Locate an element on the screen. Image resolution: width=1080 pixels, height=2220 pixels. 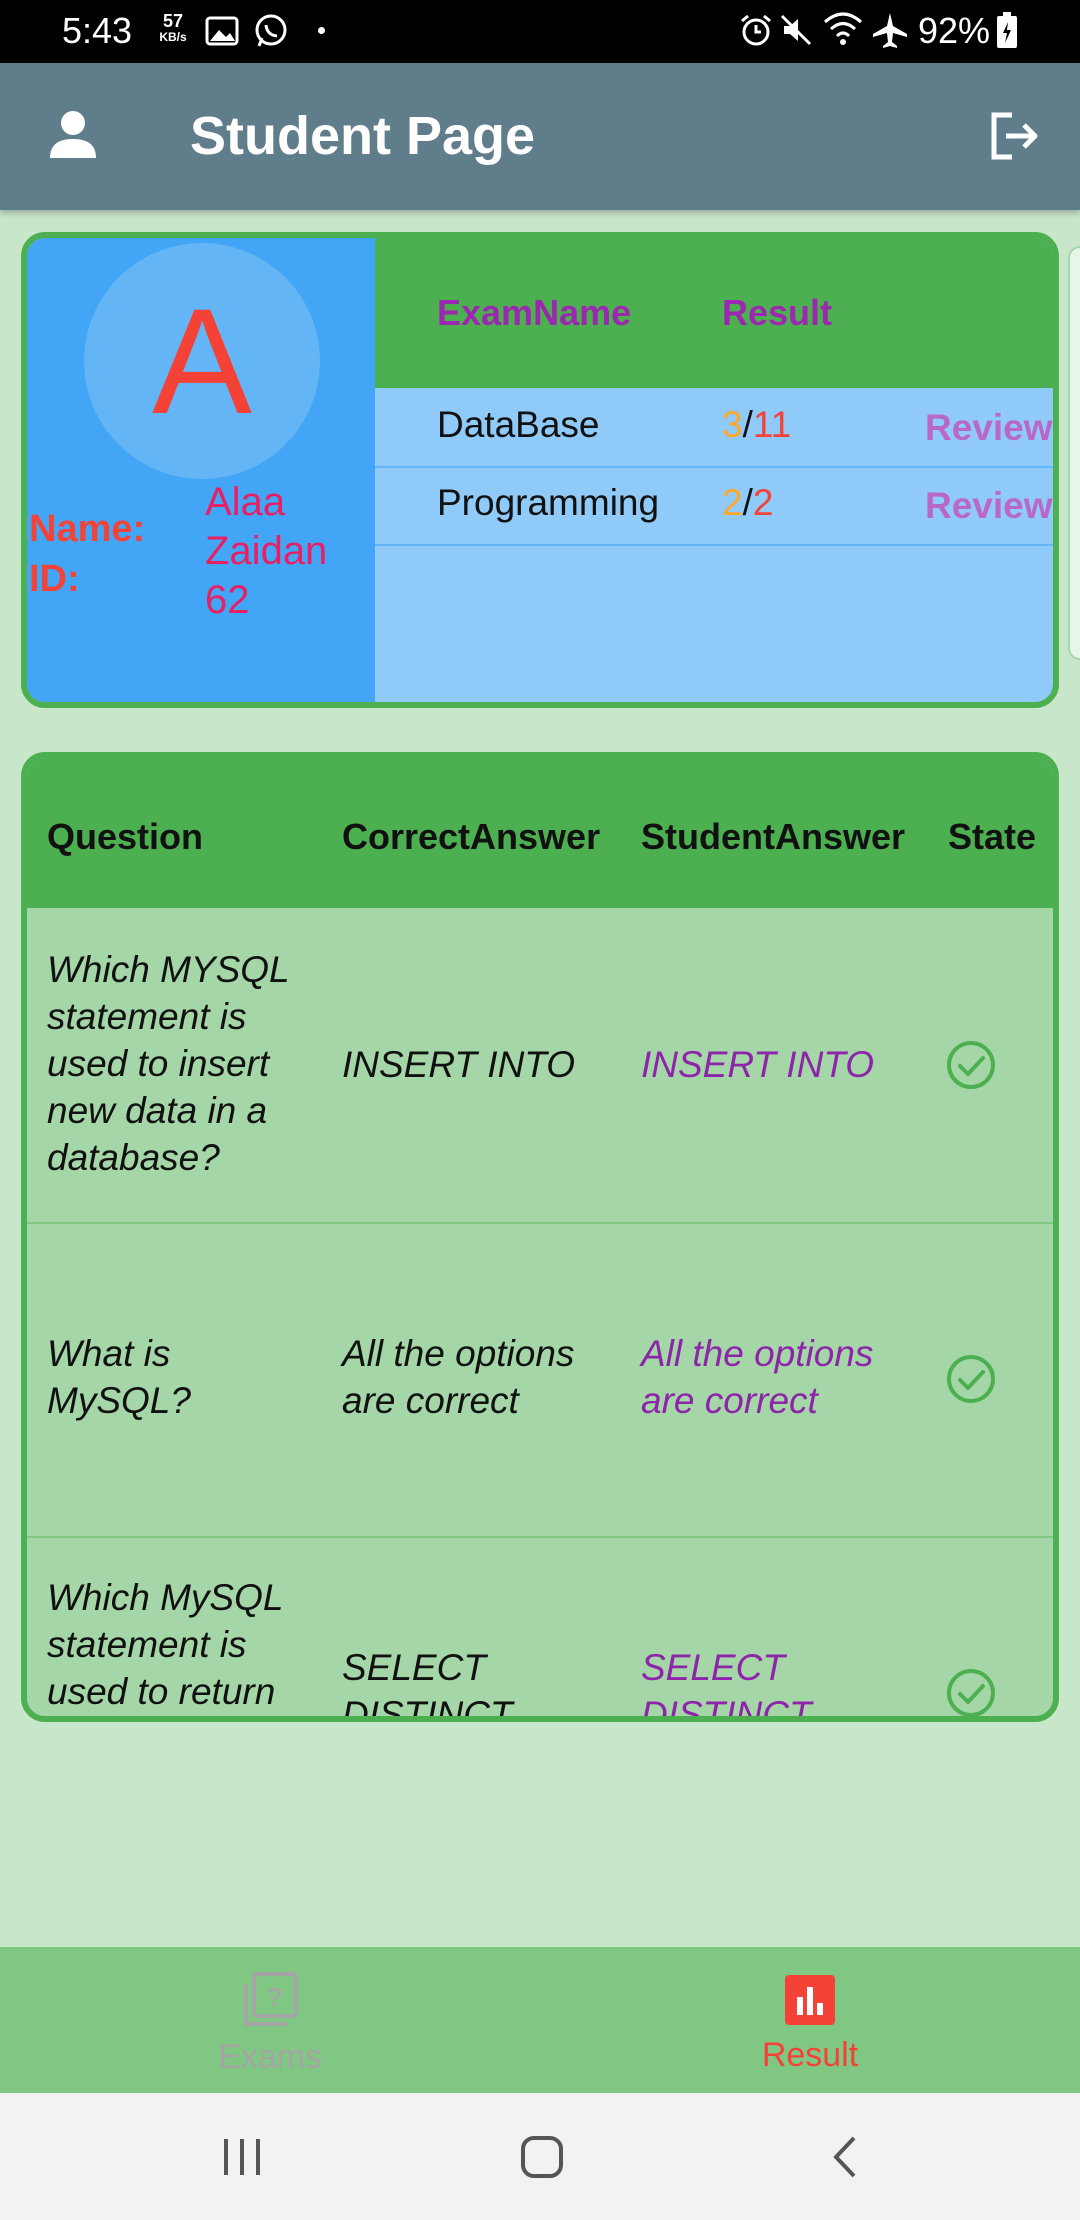
exam-table-header: ExamName Result is located at coordinates (714, 313).